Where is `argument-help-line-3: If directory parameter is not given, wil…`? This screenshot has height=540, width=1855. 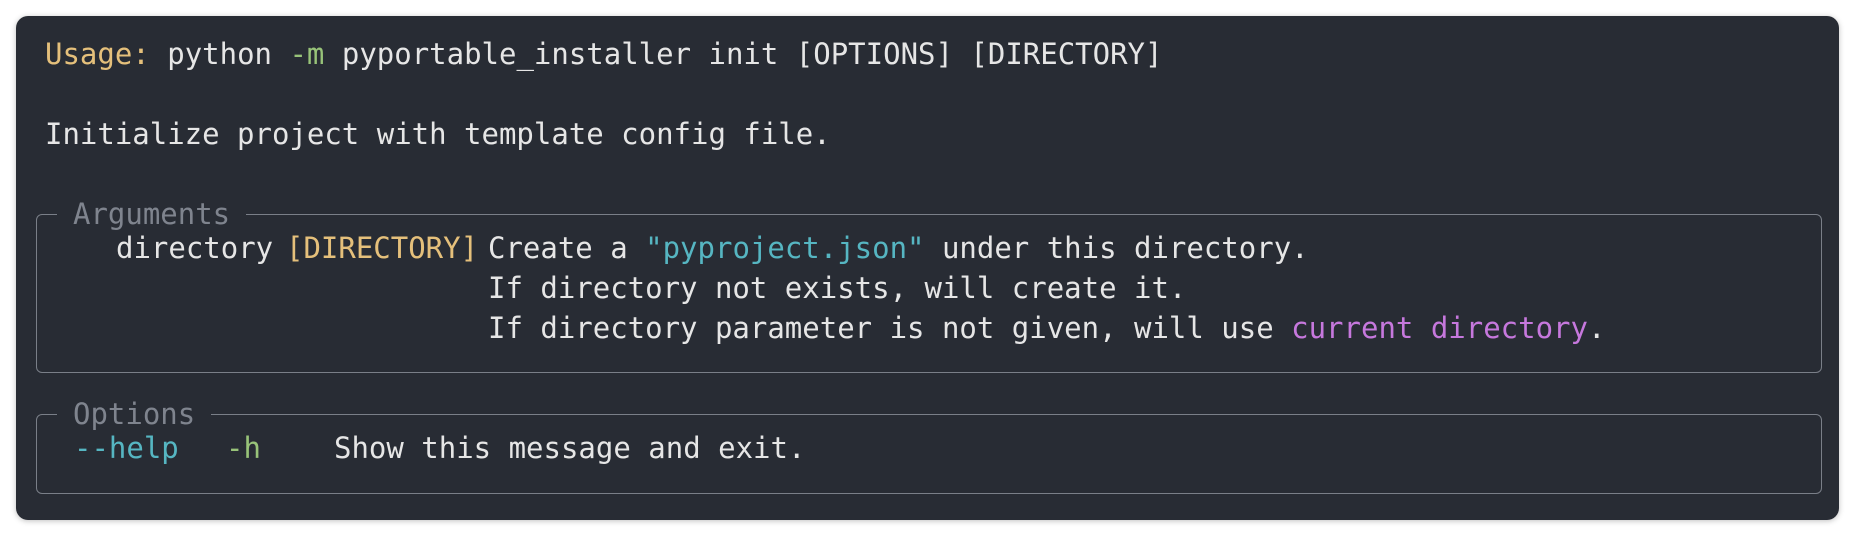
argument-help-line-3: If directory parameter is not given, wil… is located at coordinates (1046, 328).